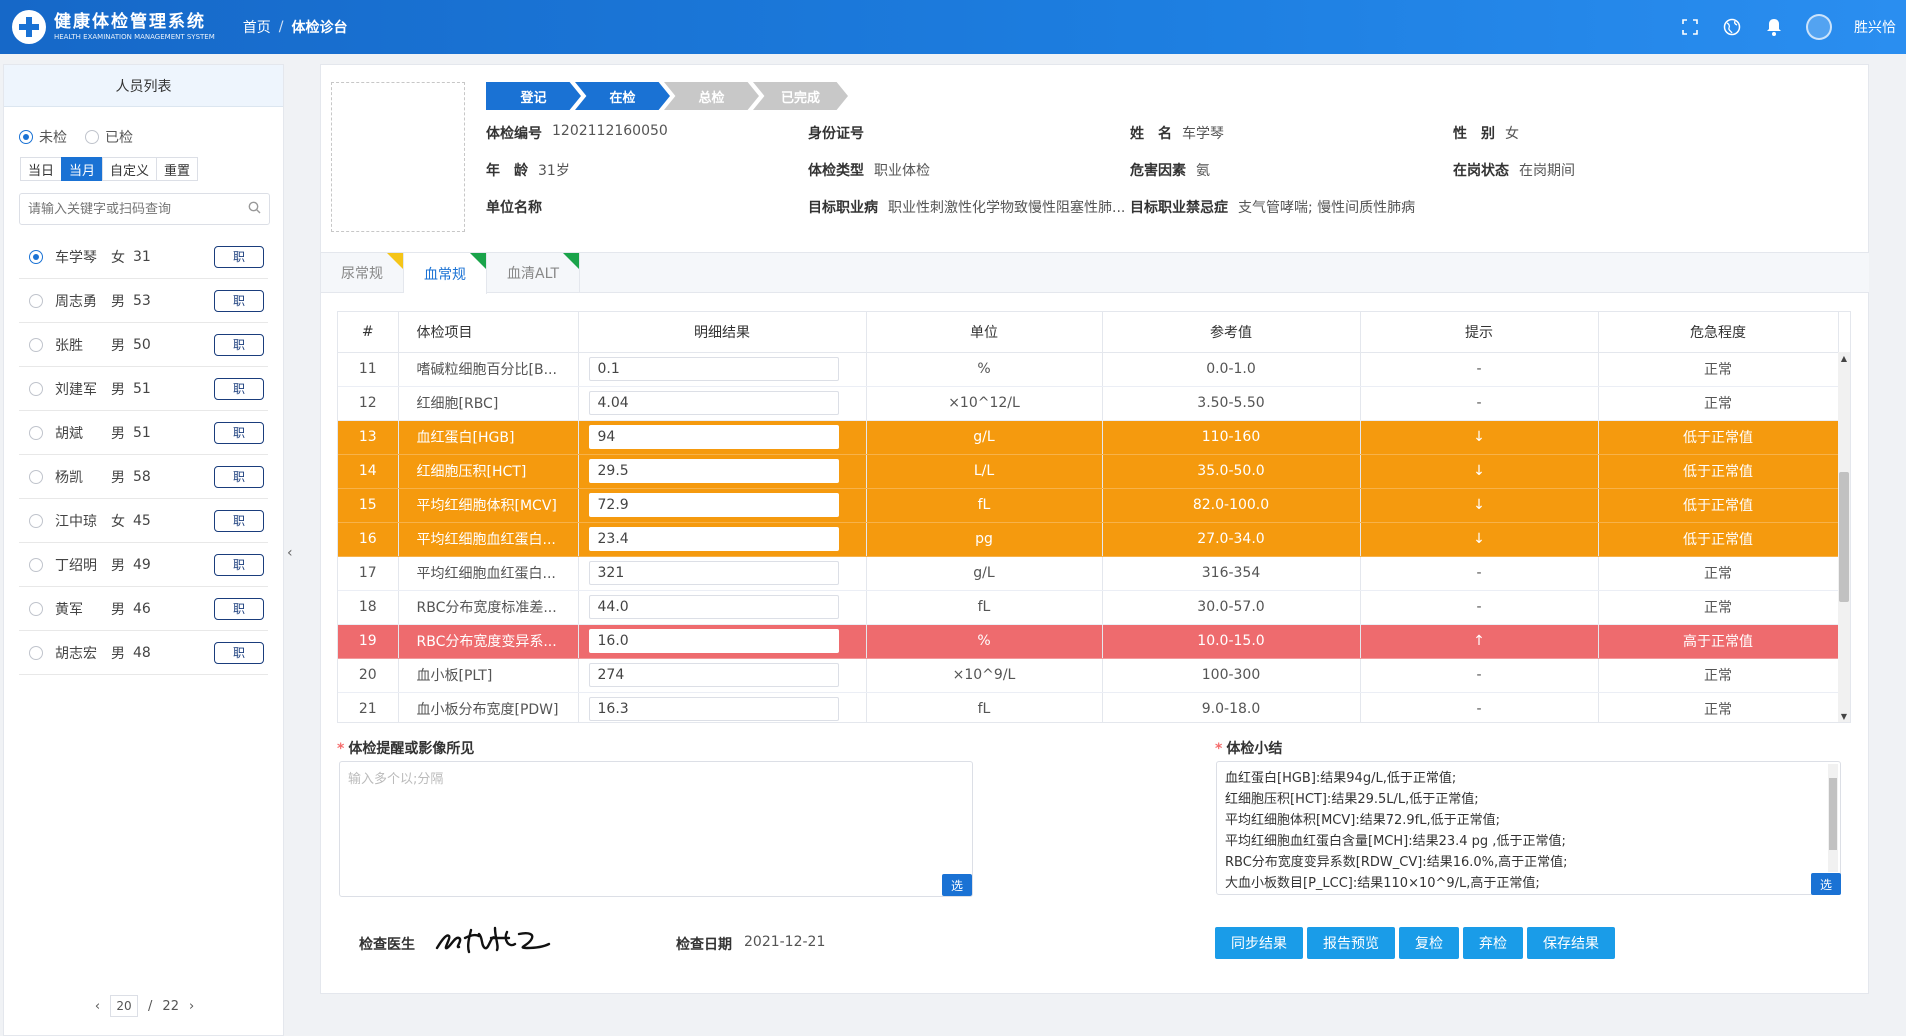 This screenshot has height=1036, width=1906. Describe the element at coordinates (1732, 27) in the screenshot. I see `globe-icon` at that location.